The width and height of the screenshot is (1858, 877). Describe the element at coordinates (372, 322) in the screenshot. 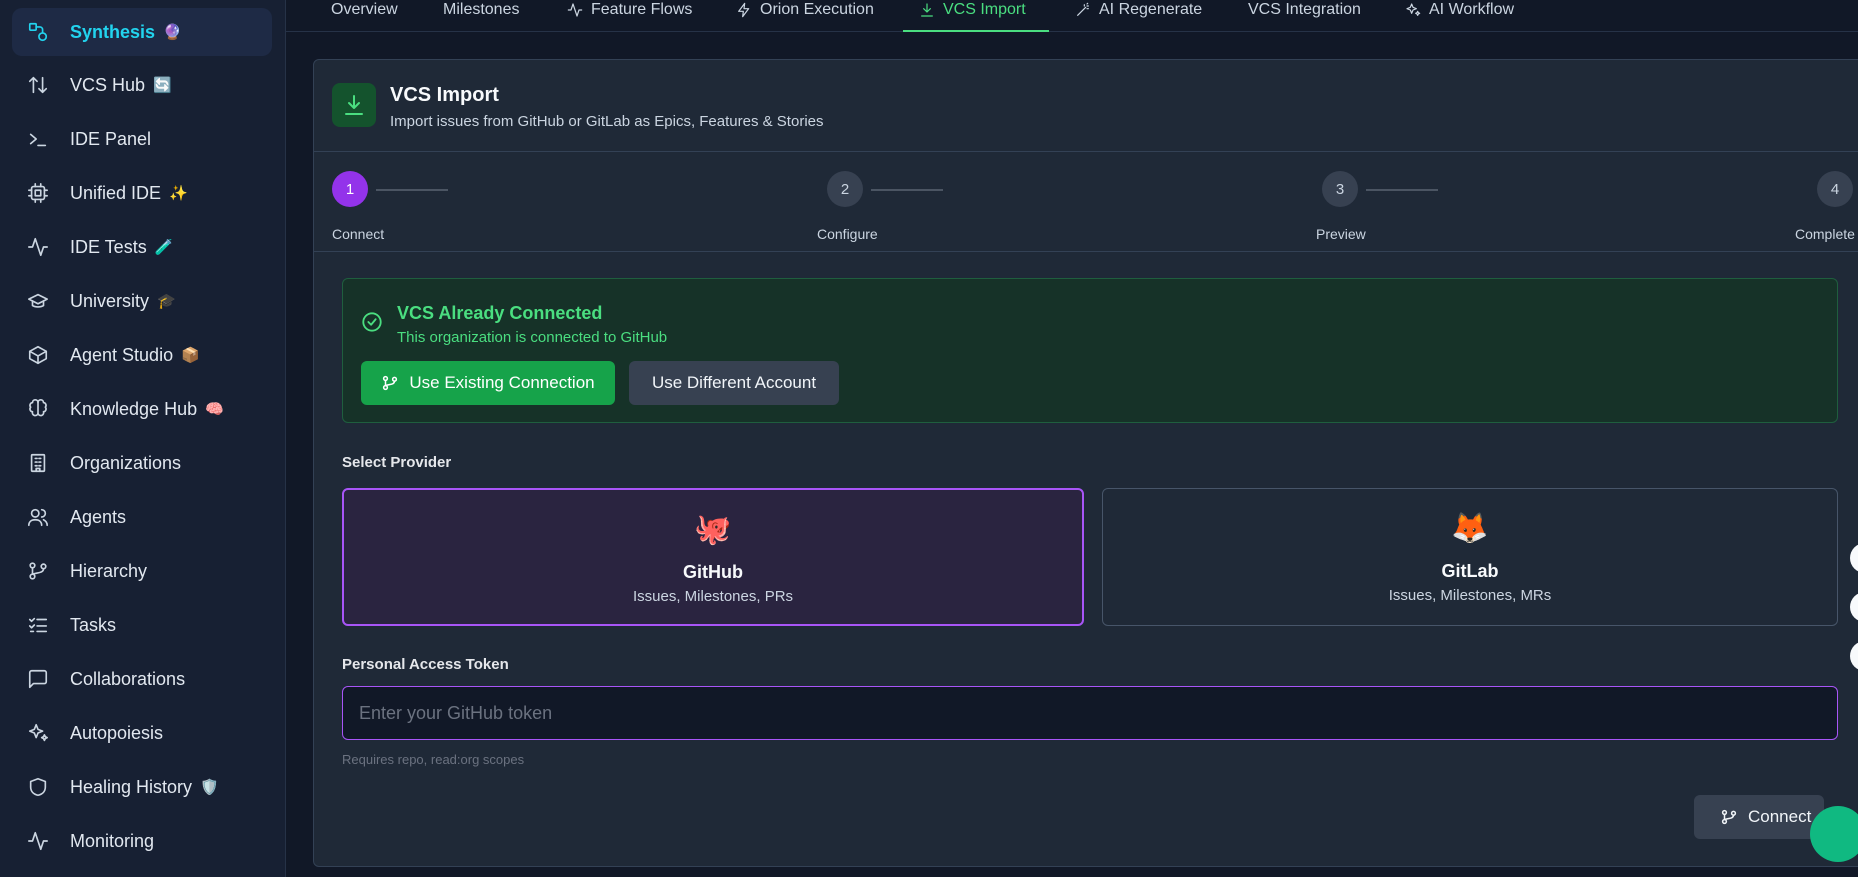

I see `check-circle-icon` at that location.